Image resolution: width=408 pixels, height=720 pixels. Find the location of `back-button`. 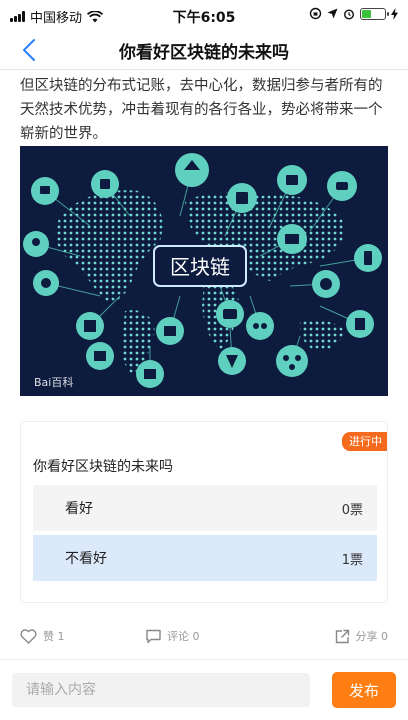

back-button is located at coordinates (30, 50).